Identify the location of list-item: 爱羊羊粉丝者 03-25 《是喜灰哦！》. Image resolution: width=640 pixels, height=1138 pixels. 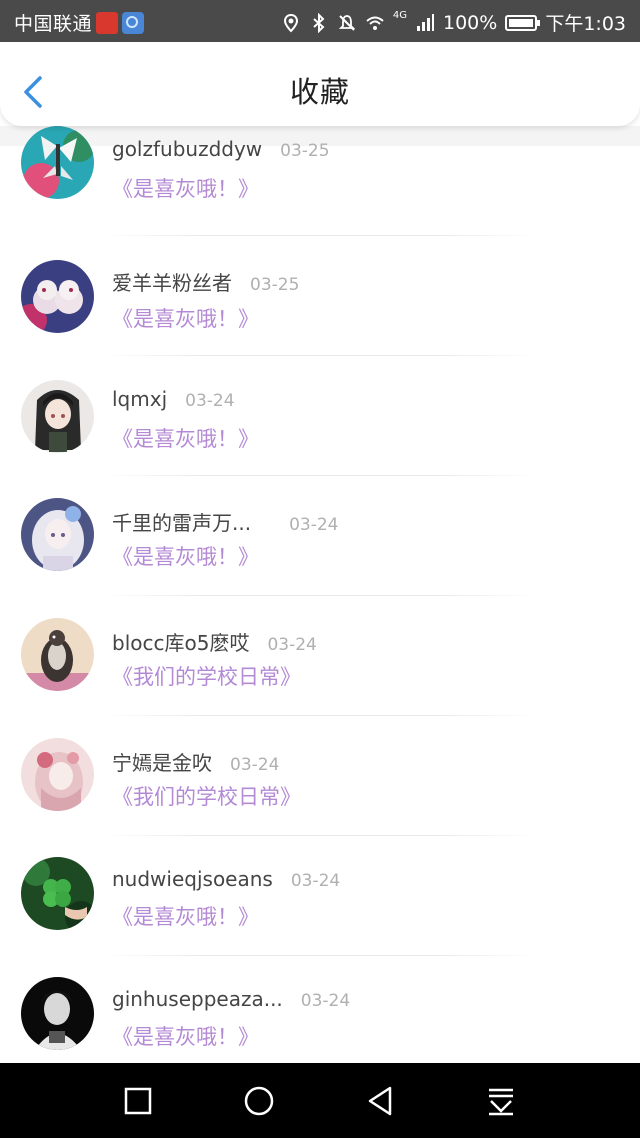
(320, 295).